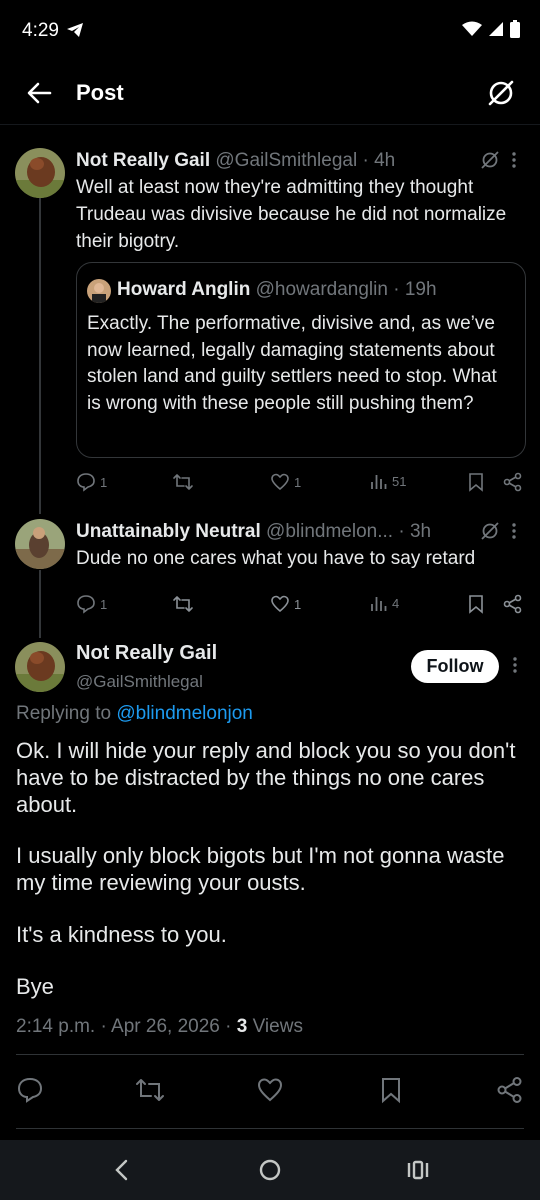  What do you see at coordinates (388, 481) in the screenshot?
I see `views-button: 51` at bounding box center [388, 481].